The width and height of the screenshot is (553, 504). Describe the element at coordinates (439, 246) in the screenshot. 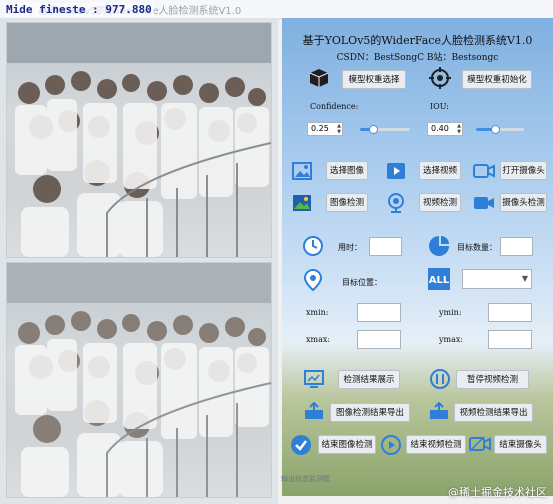

I see `pie-chart-icon` at that location.